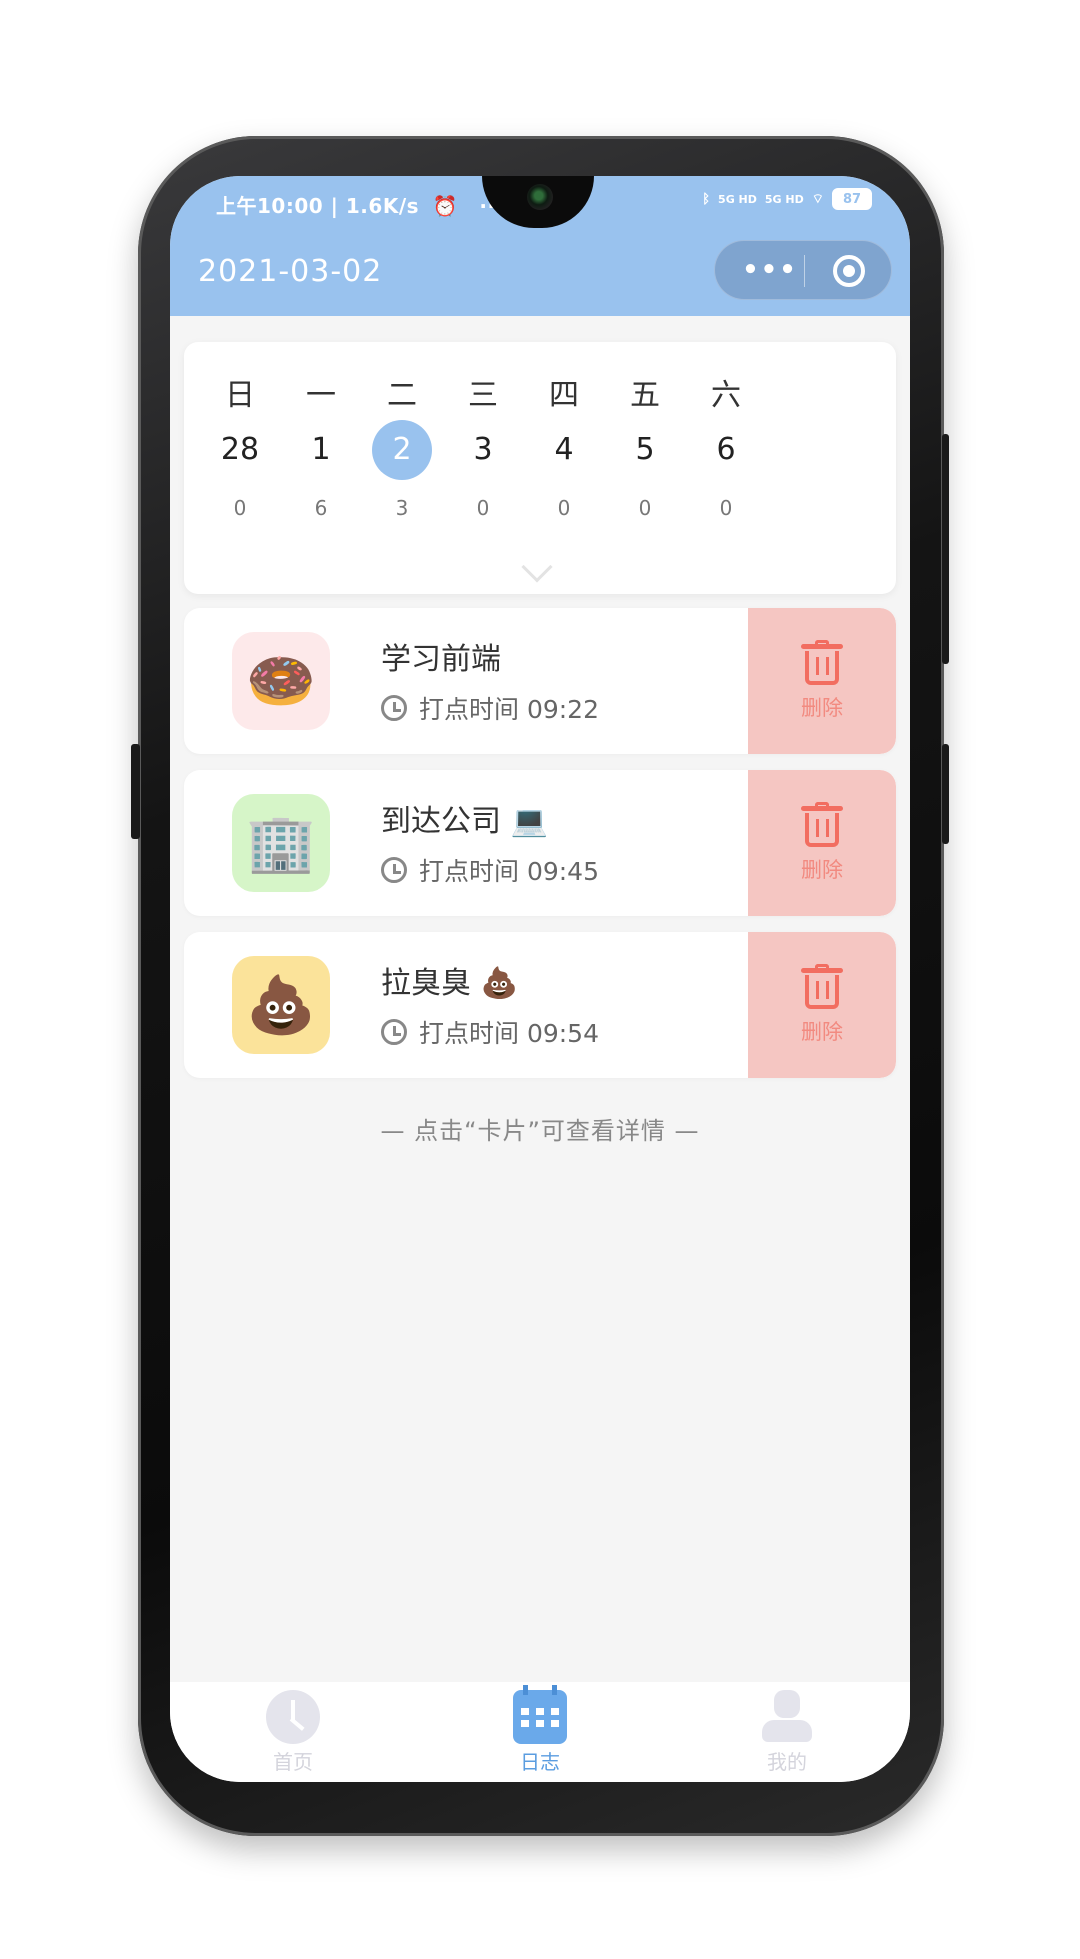  What do you see at coordinates (449, 983) in the screenshot?
I see `record-title: 拉臭臭 💩` at bounding box center [449, 983].